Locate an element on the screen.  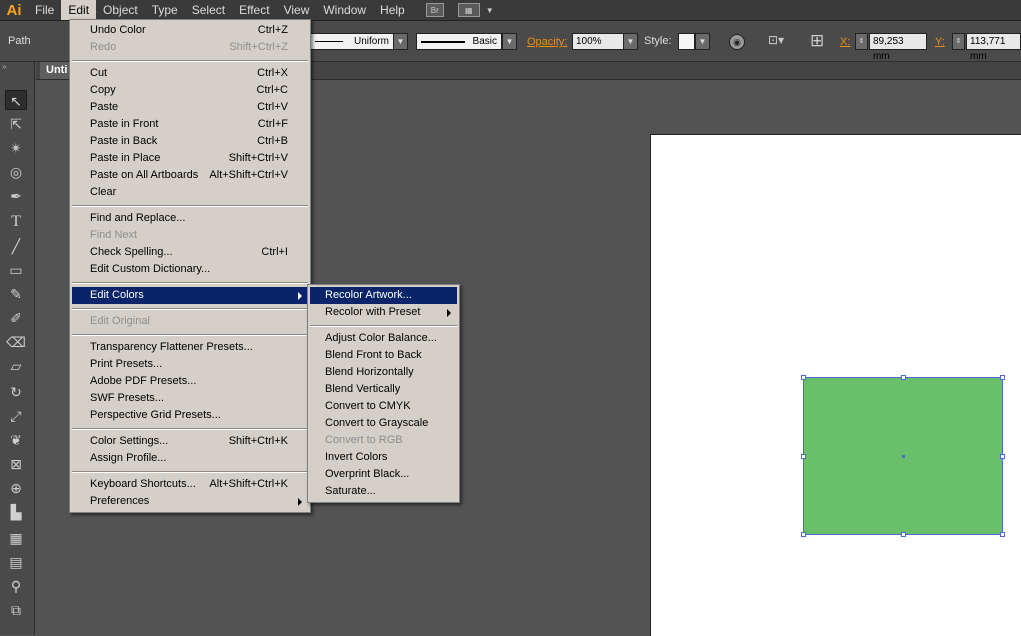
gradient-tool-icon: ▤ is located at coordinates (16, 562).